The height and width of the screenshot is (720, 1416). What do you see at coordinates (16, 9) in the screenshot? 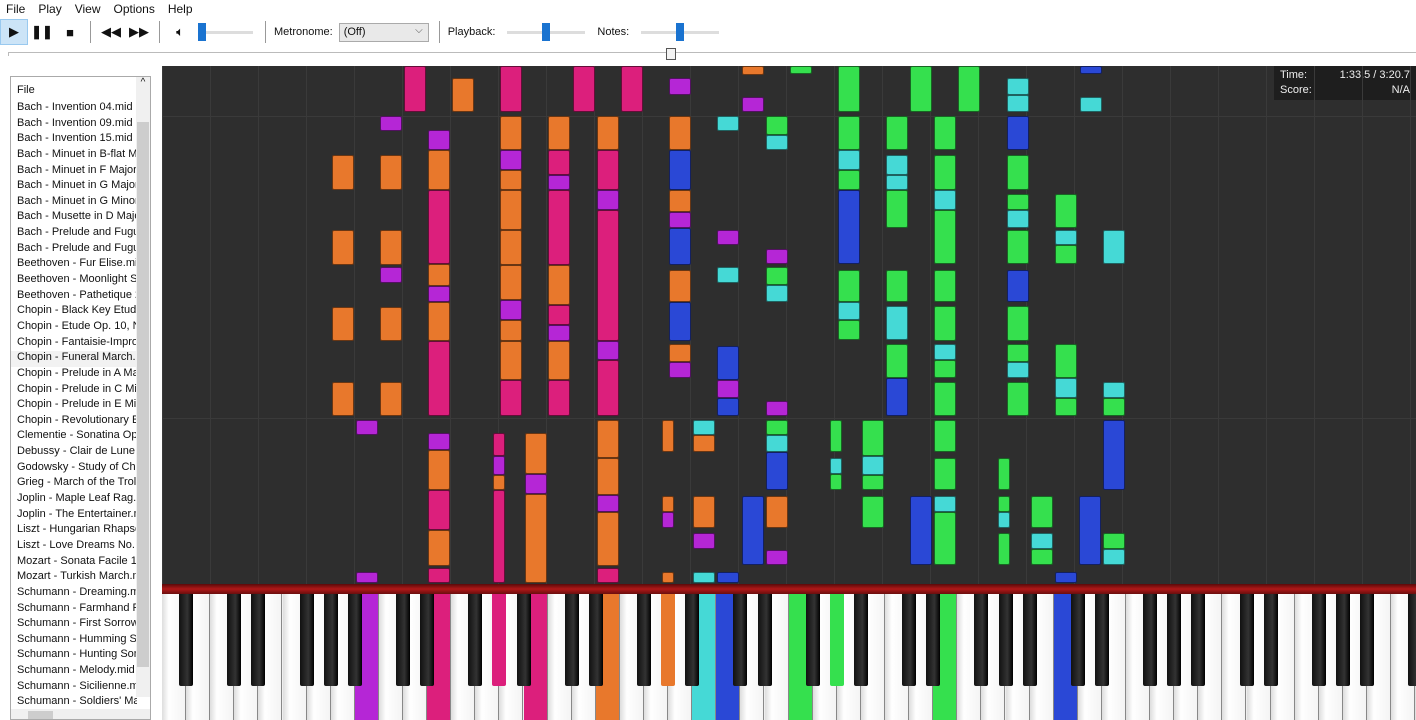
I see `menu-file: File` at bounding box center [16, 9].